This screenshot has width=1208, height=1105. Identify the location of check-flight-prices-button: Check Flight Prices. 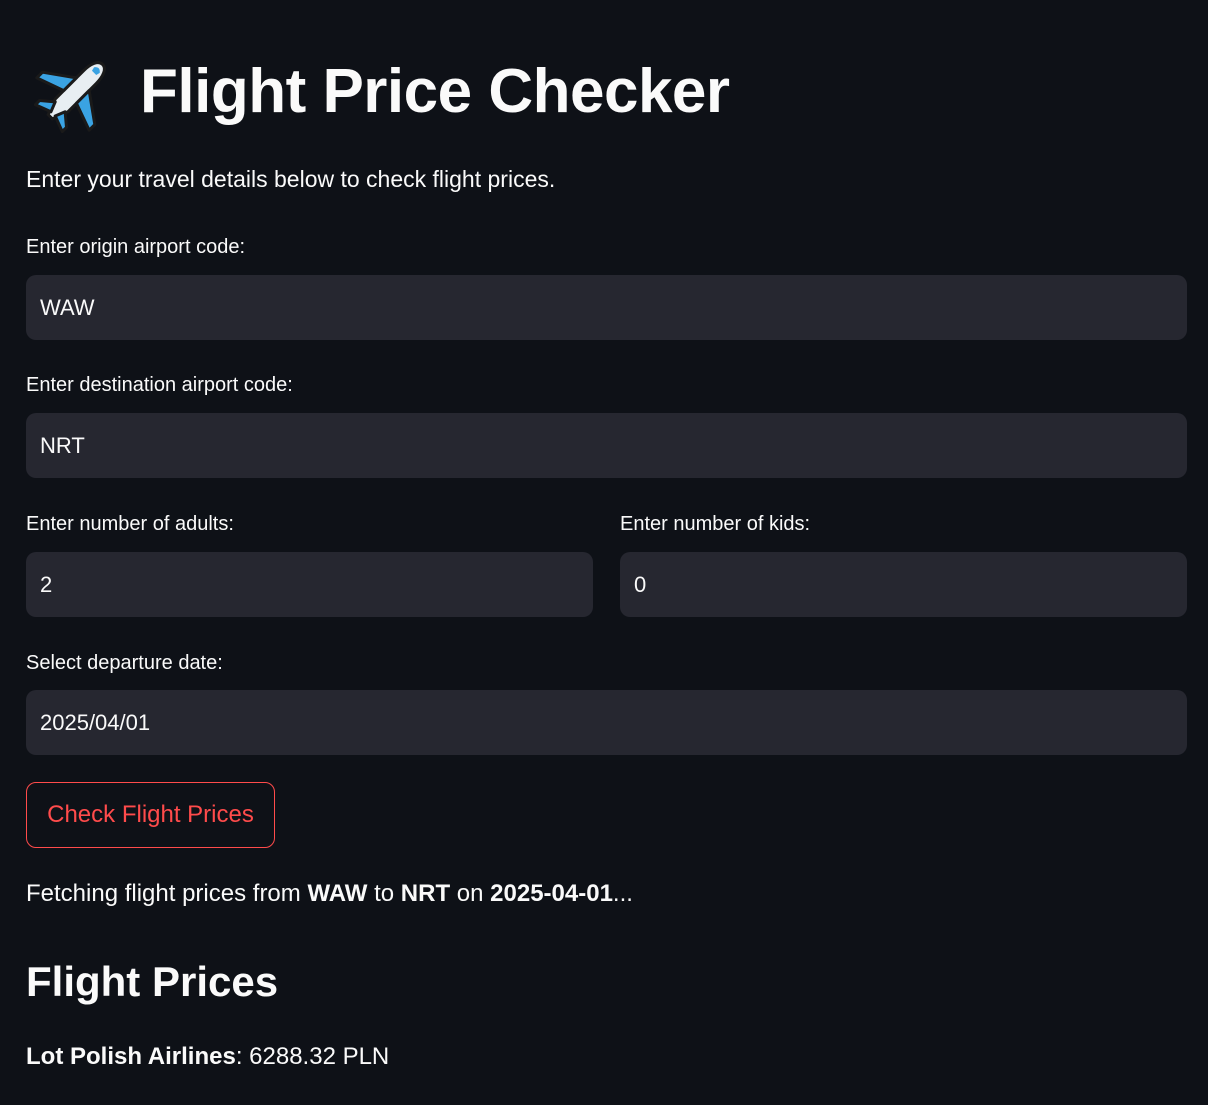
(150, 815).